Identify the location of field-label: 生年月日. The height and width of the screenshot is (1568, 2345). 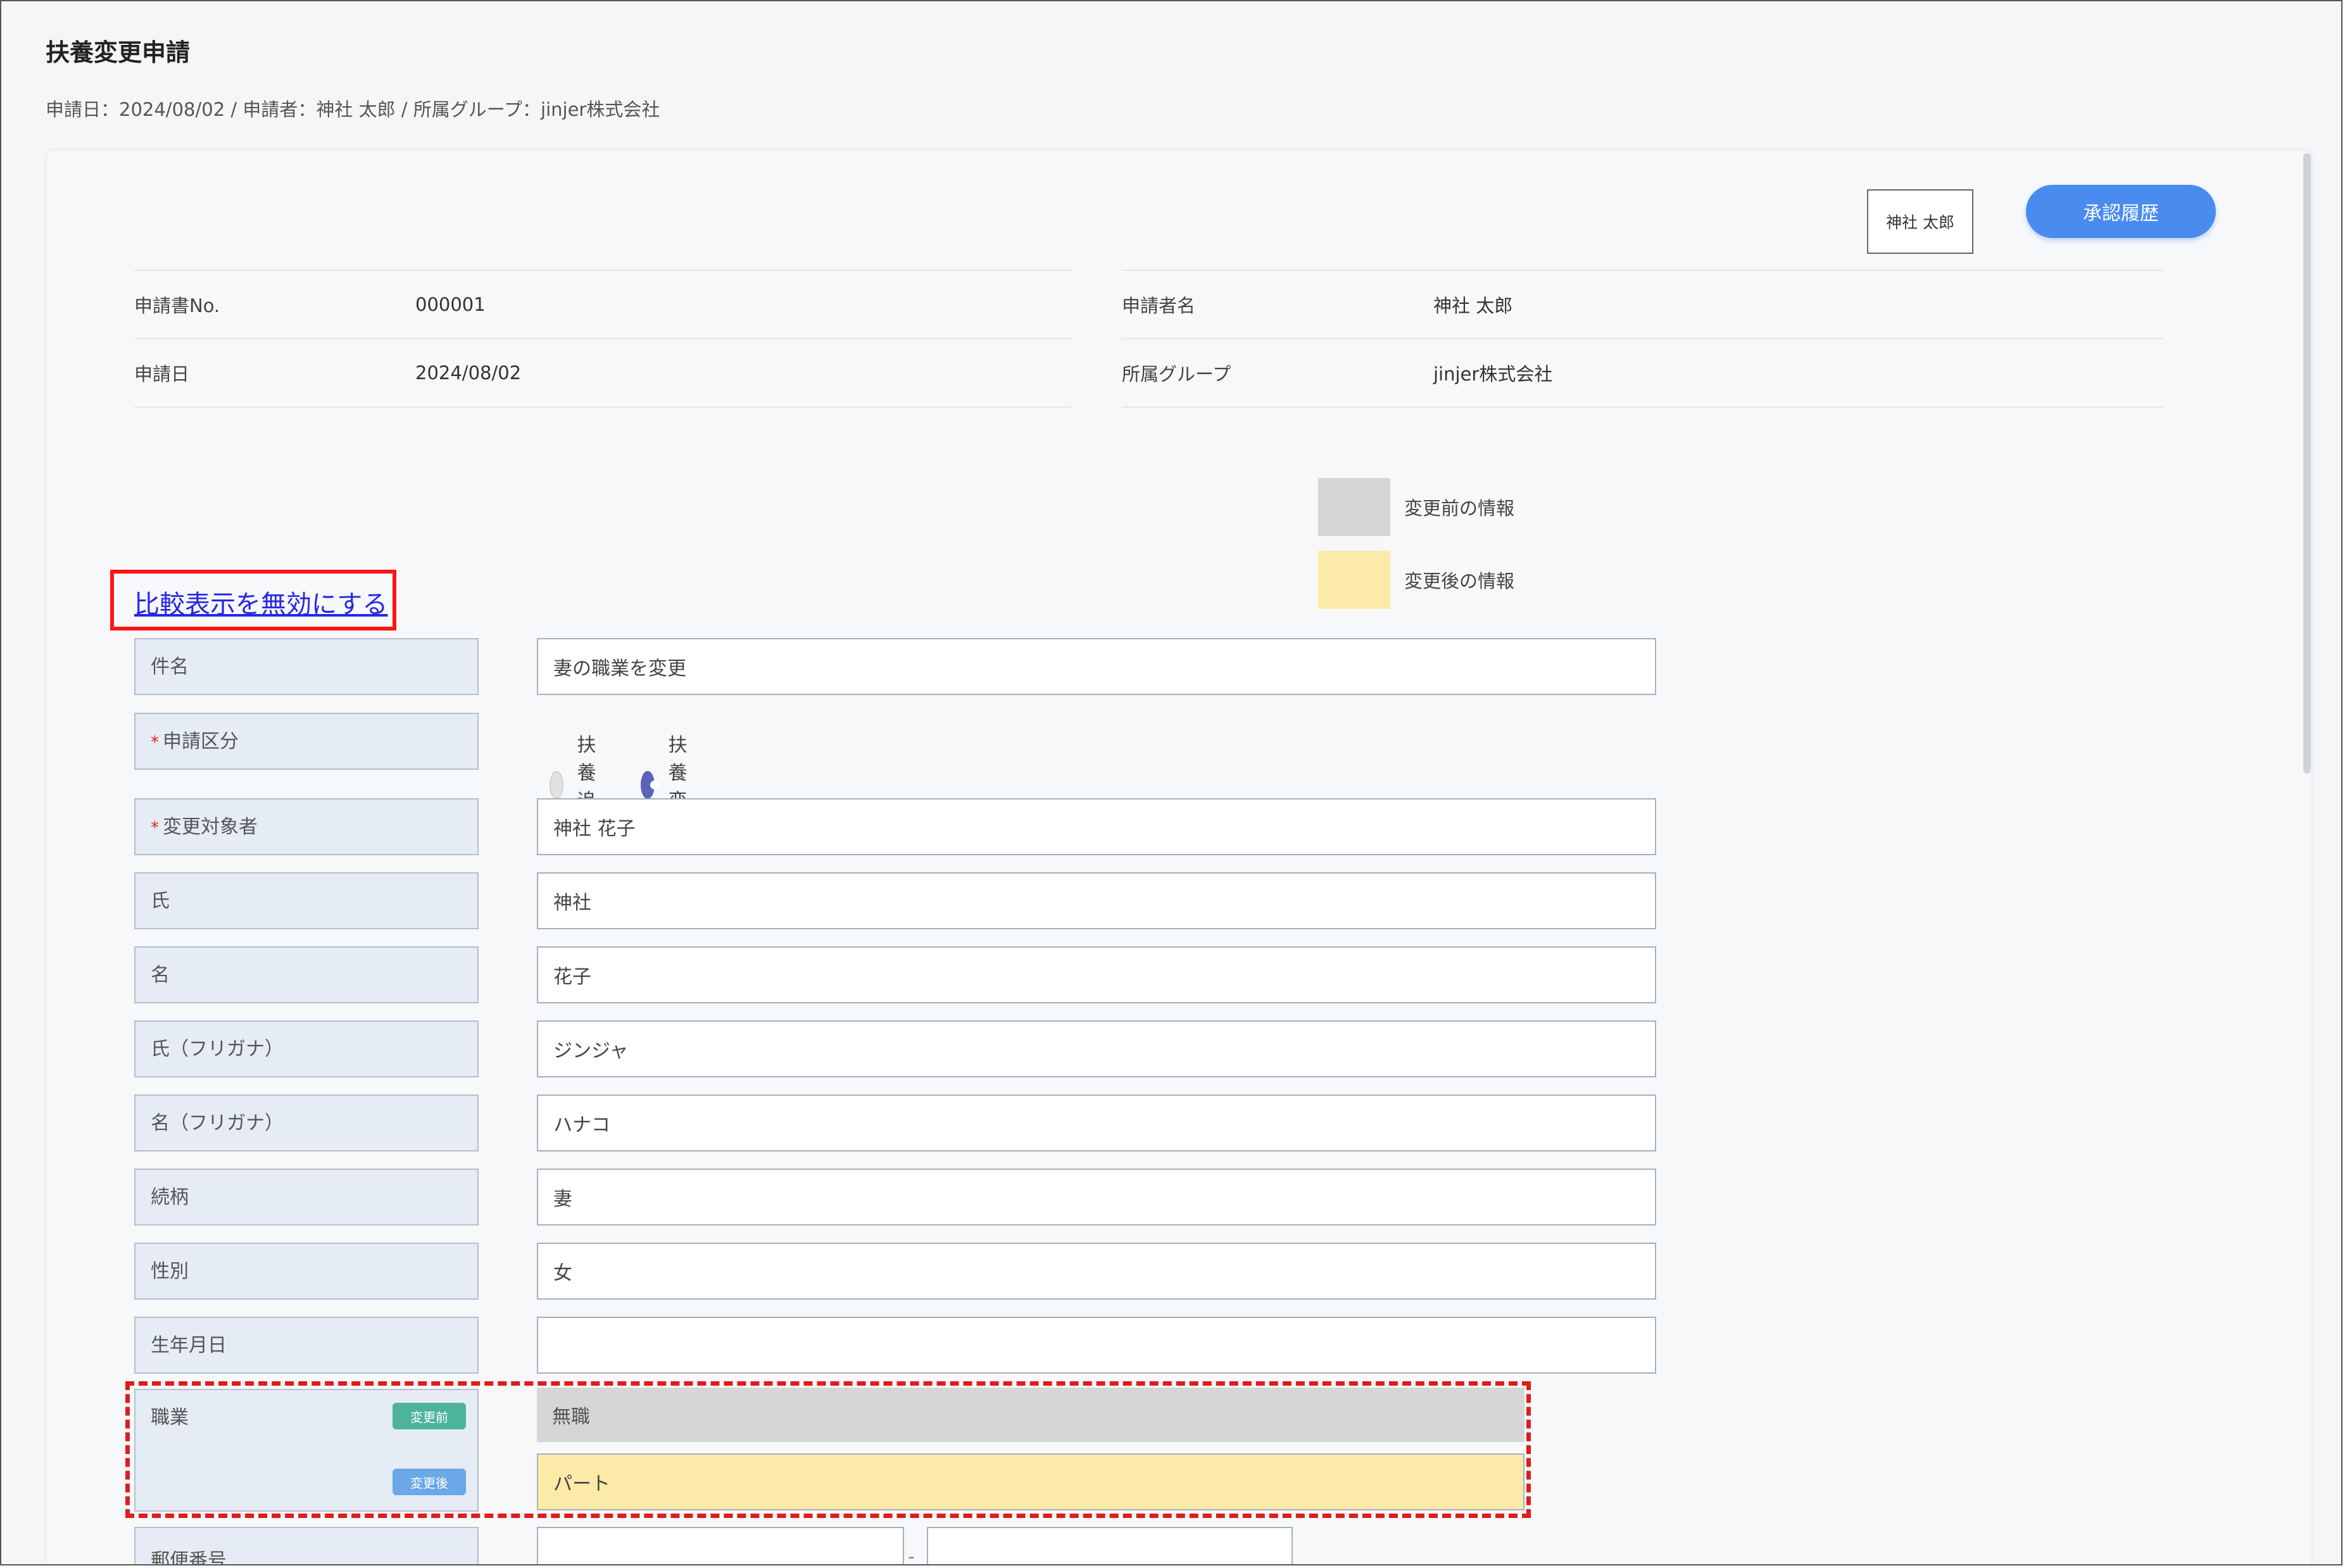
(306, 1346).